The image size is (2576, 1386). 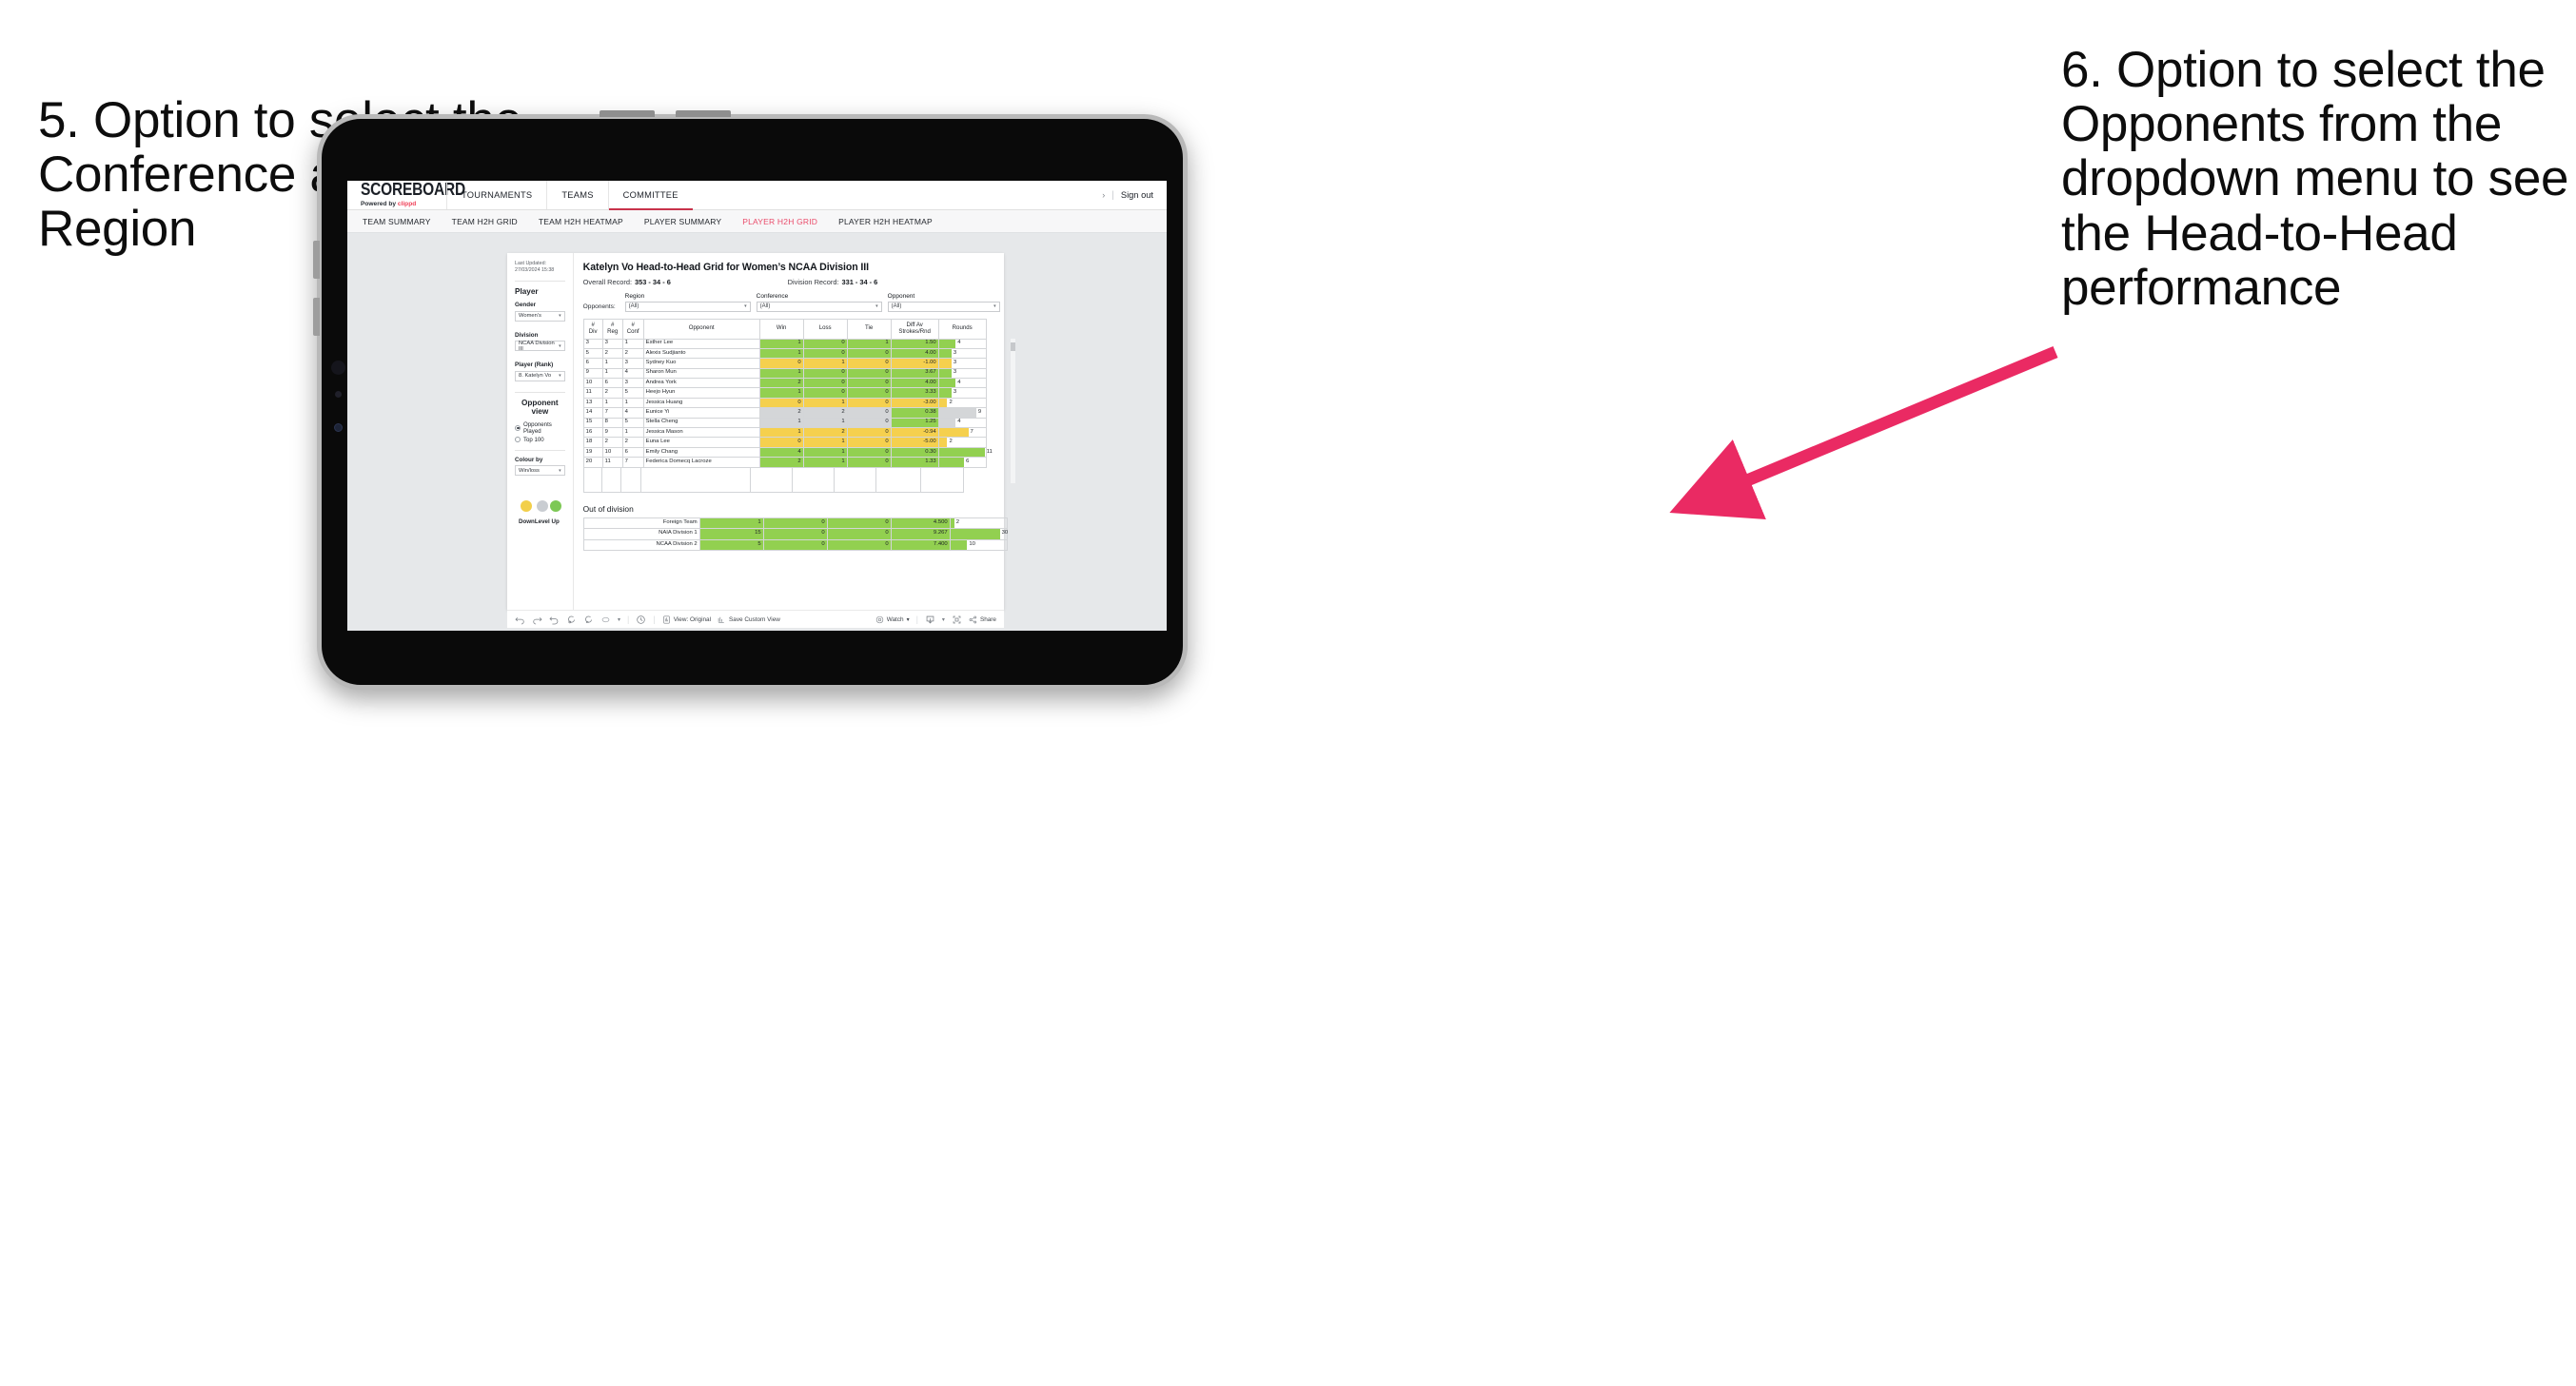 What do you see at coordinates (608, 508) in the screenshot?
I see `out-of-division-title: Out of division` at bounding box center [608, 508].